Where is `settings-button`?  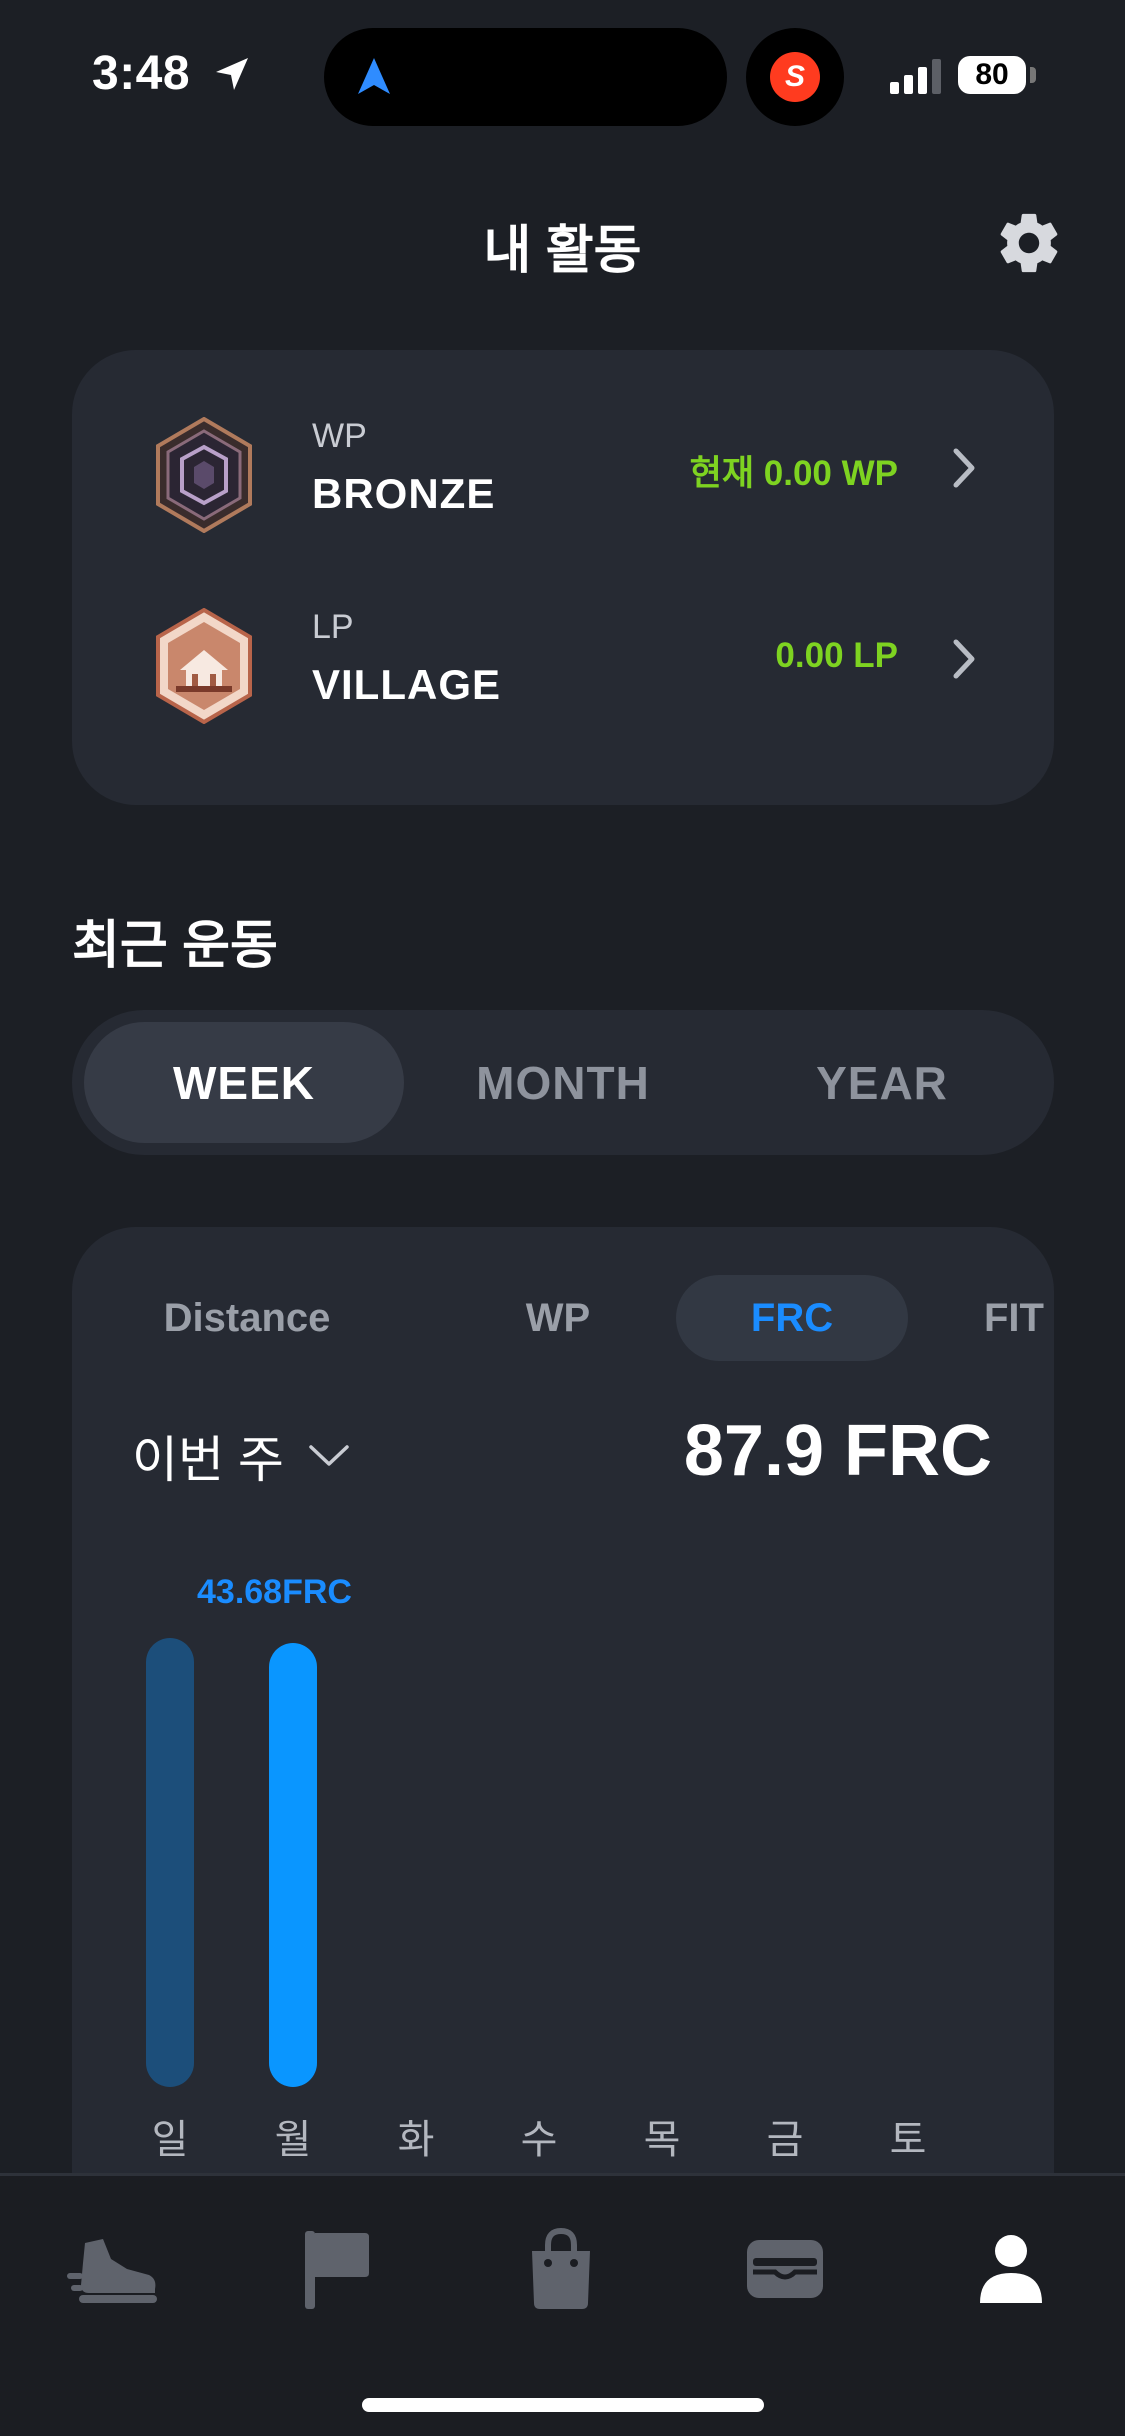 settings-button is located at coordinates (1029, 243).